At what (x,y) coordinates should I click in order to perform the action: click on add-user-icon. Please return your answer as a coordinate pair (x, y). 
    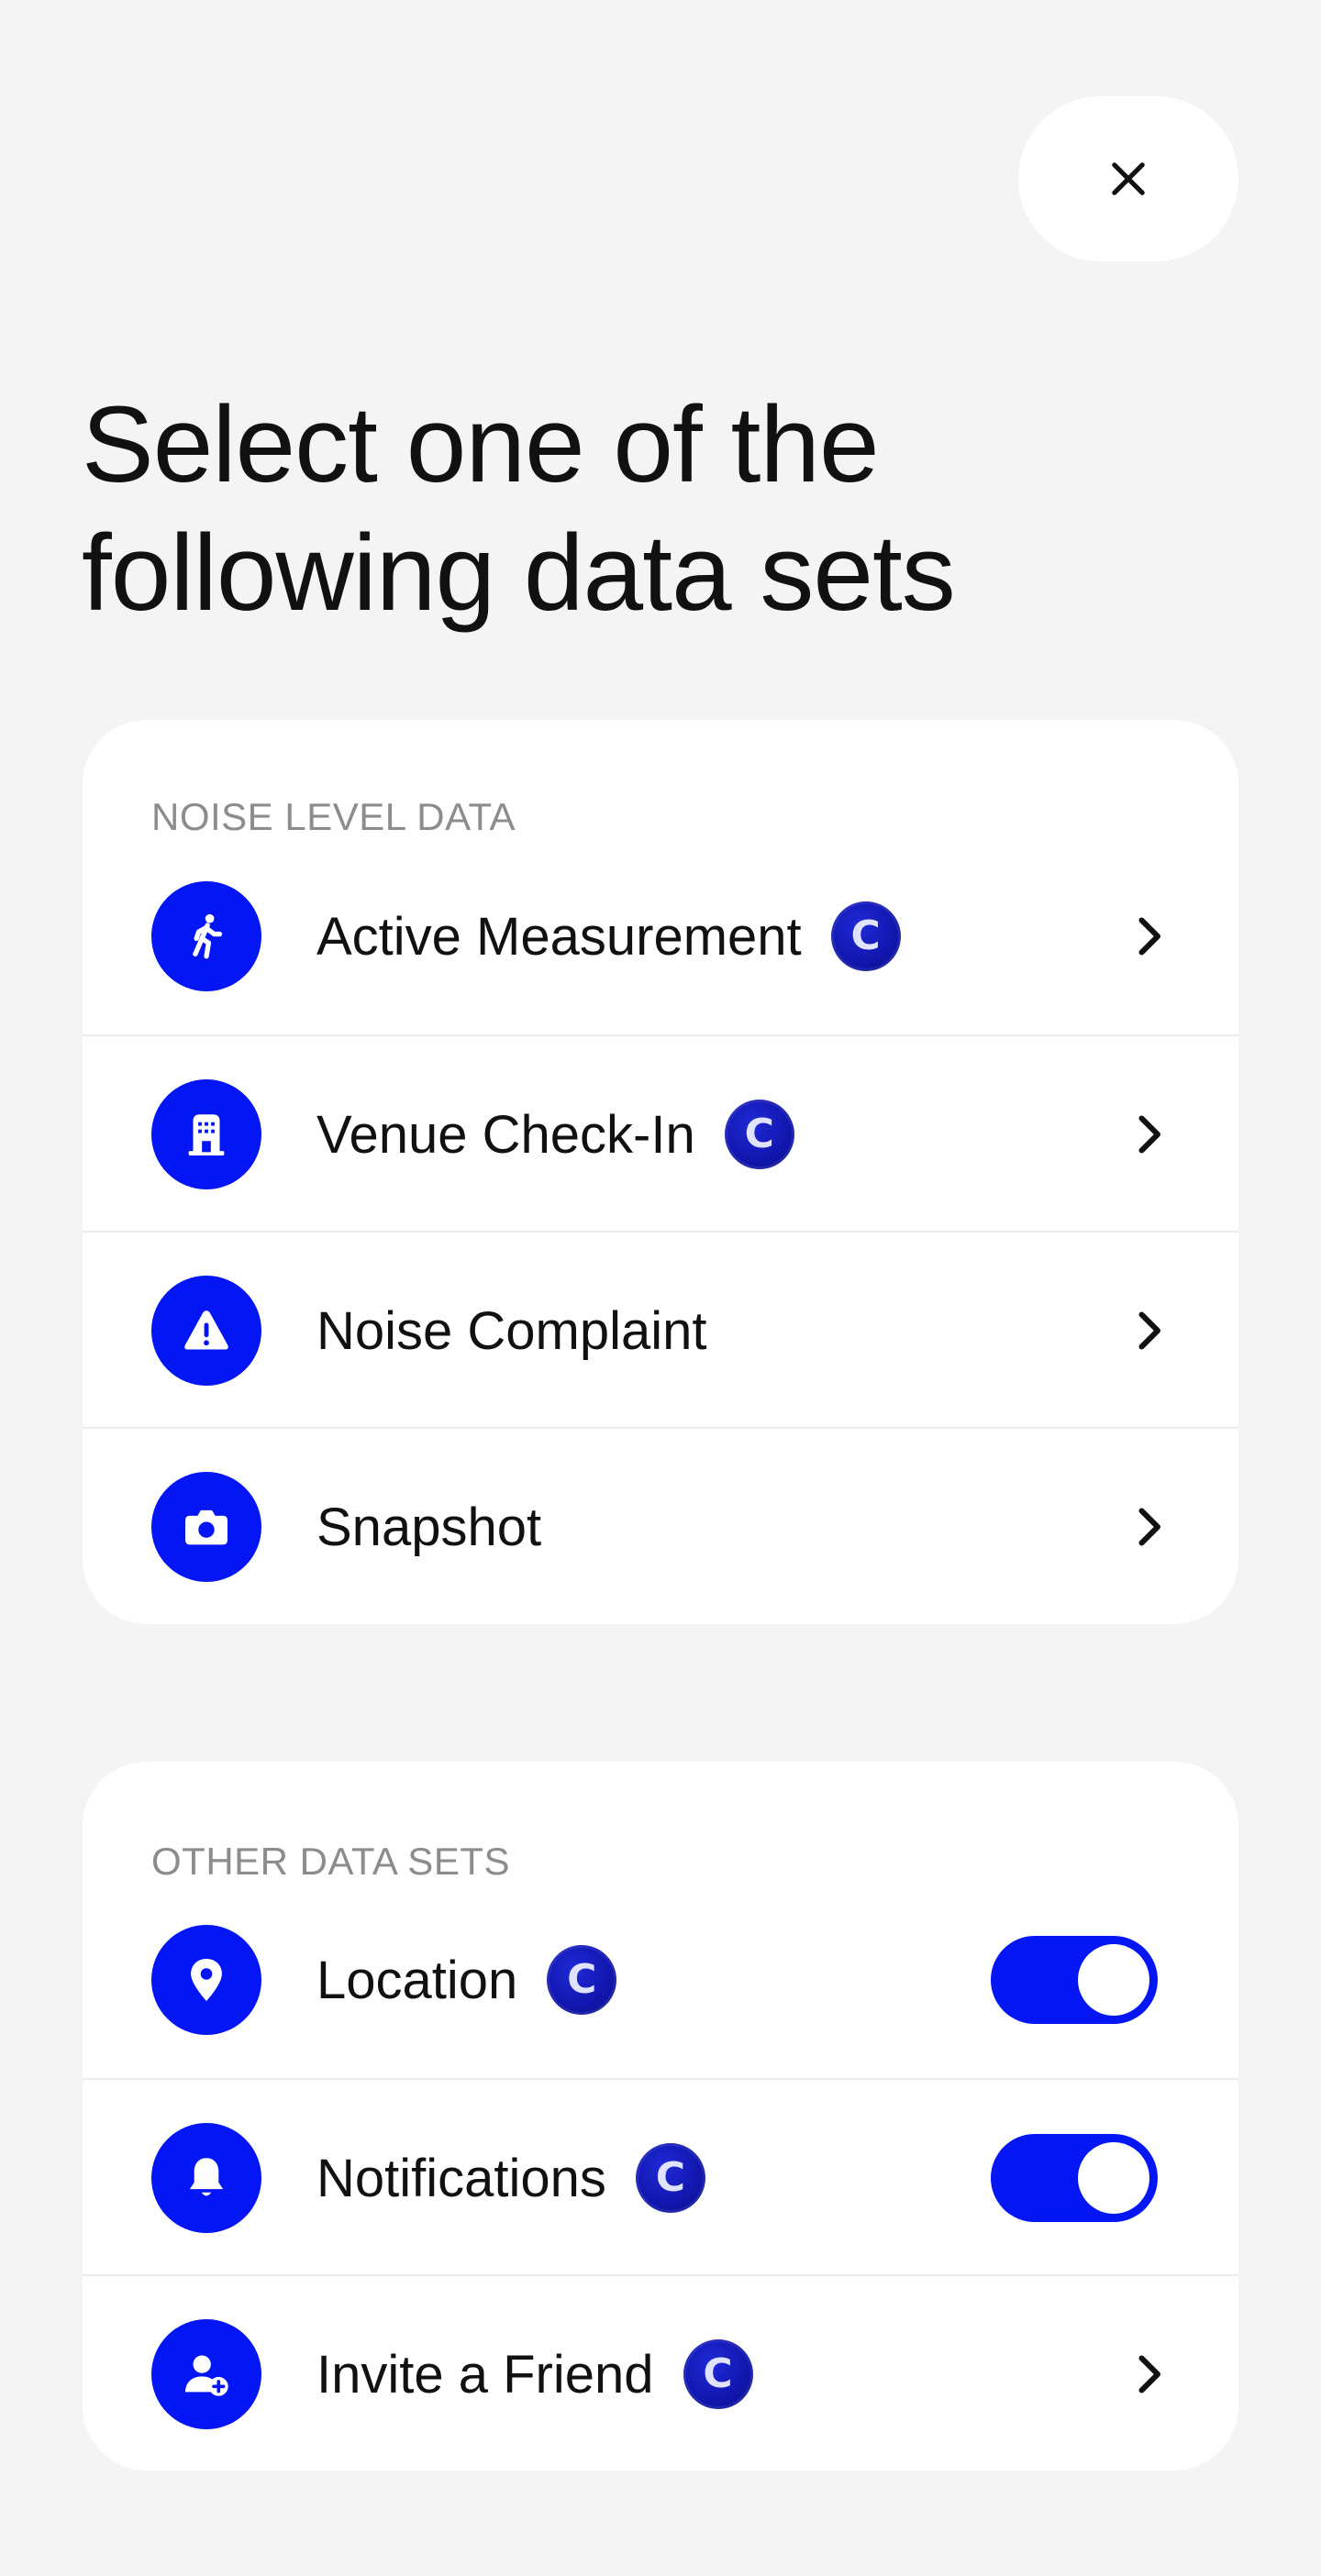
    Looking at the image, I should click on (206, 2374).